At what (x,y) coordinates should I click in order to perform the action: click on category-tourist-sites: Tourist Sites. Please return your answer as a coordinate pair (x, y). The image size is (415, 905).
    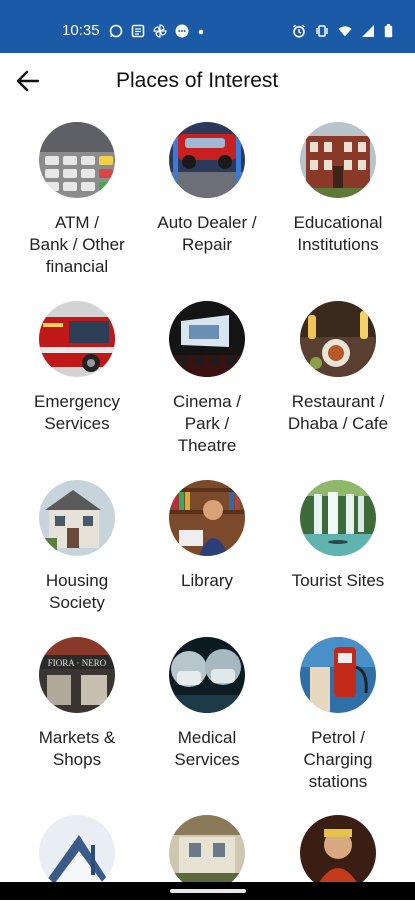
    Looking at the image, I should click on (338, 536).